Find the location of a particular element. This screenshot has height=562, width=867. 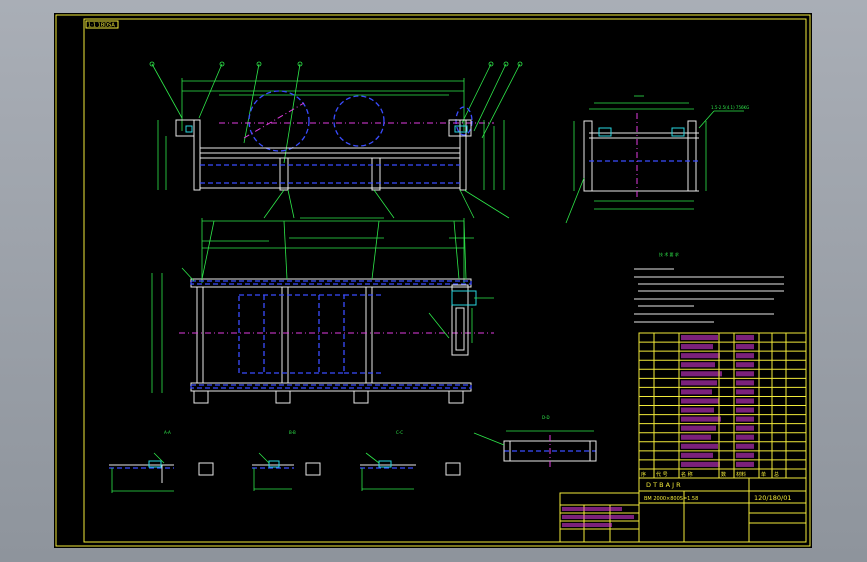

bom-header-cell: 总 is located at coordinates (776, 474).